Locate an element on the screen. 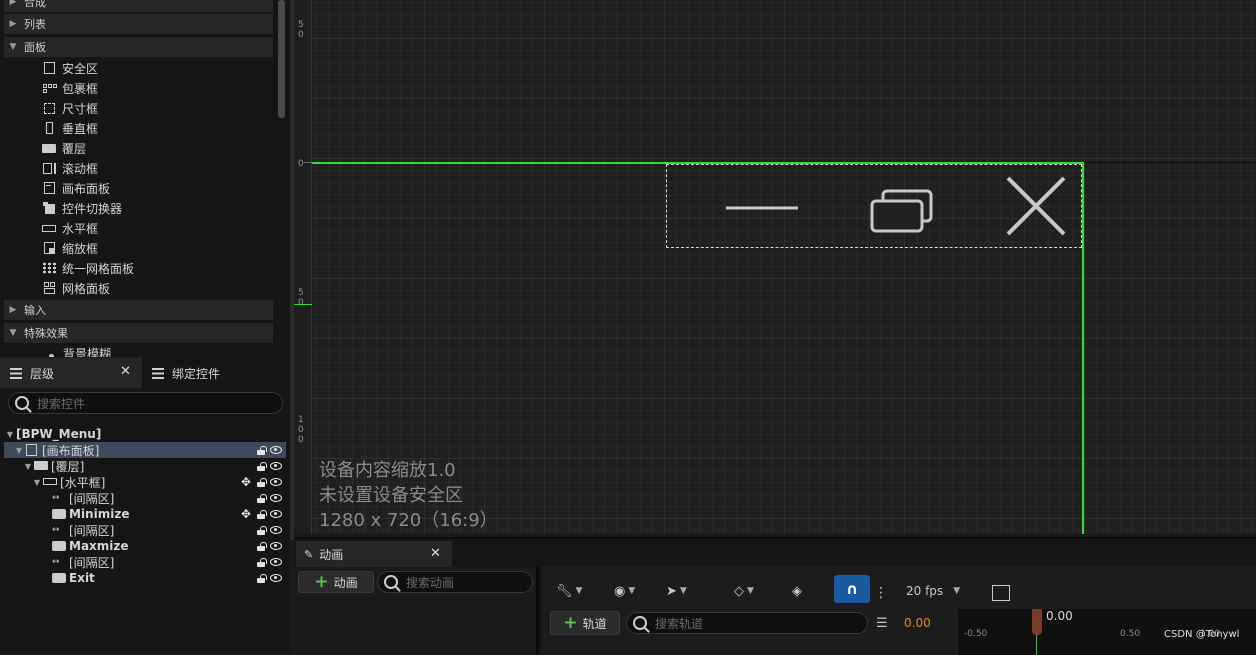 The height and width of the screenshot is (655, 1256). tree-row: ▼ [水平框] ✥ is located at coordinates (145, 482).